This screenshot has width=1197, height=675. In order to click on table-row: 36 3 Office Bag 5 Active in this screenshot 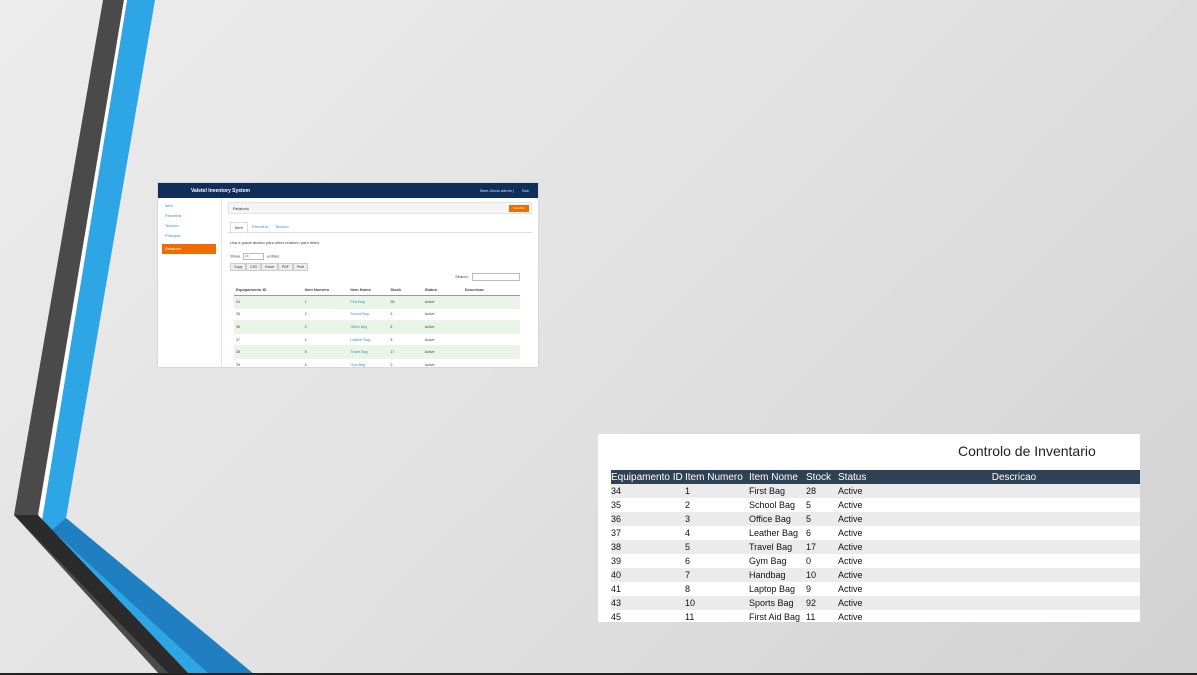, I will do `click(377, 327)`.